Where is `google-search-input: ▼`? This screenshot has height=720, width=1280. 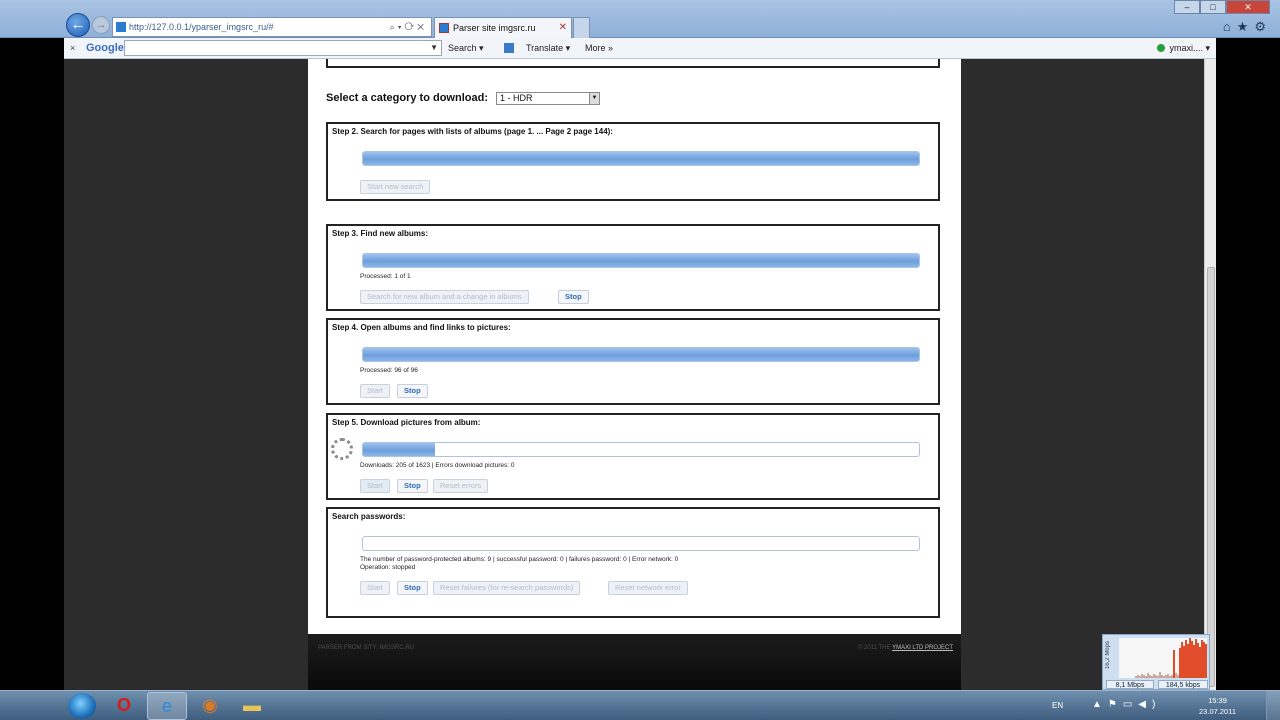 google-search-input: ▼ is located at coordinates (283, 48).